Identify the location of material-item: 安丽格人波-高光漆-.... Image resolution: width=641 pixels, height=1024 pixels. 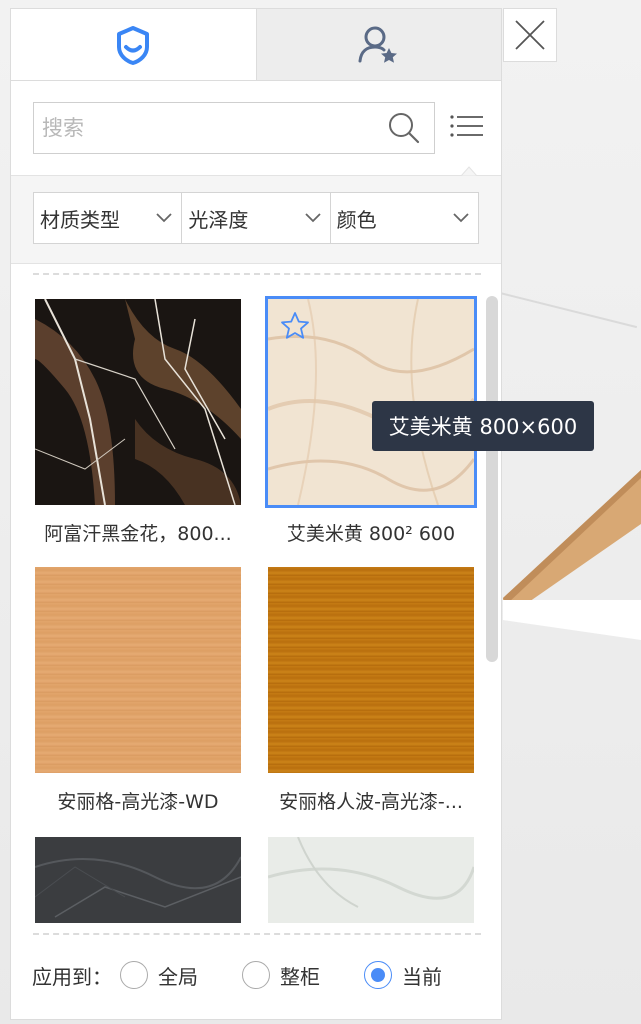
(371, 690).